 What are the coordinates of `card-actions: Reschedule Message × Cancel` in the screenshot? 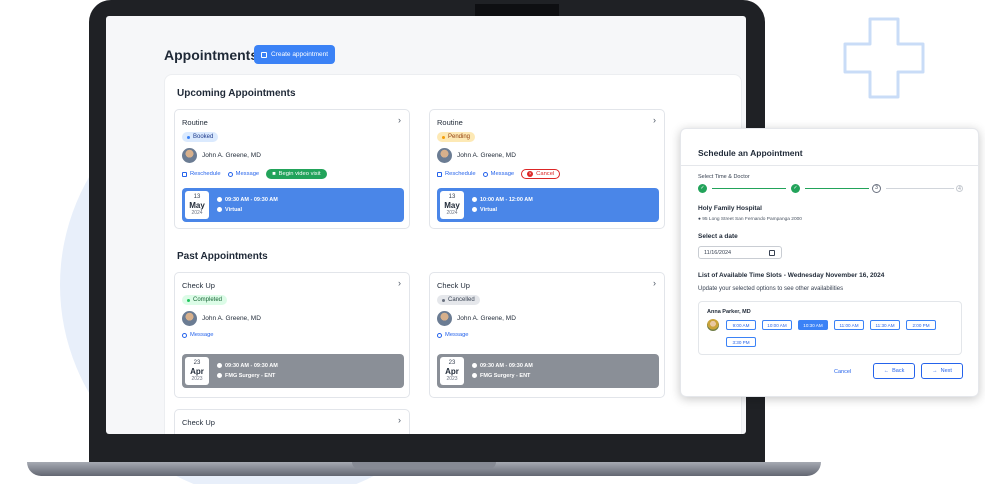 It's located at (499, 174).